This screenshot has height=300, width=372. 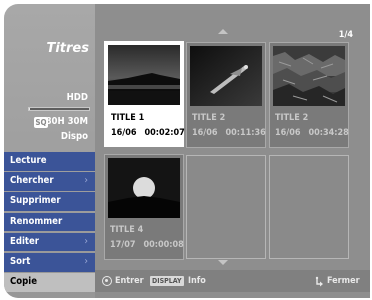 I want to click on title-tile-4: TITLE 4 17/07 00:00:08, so click(x=144, y=207).